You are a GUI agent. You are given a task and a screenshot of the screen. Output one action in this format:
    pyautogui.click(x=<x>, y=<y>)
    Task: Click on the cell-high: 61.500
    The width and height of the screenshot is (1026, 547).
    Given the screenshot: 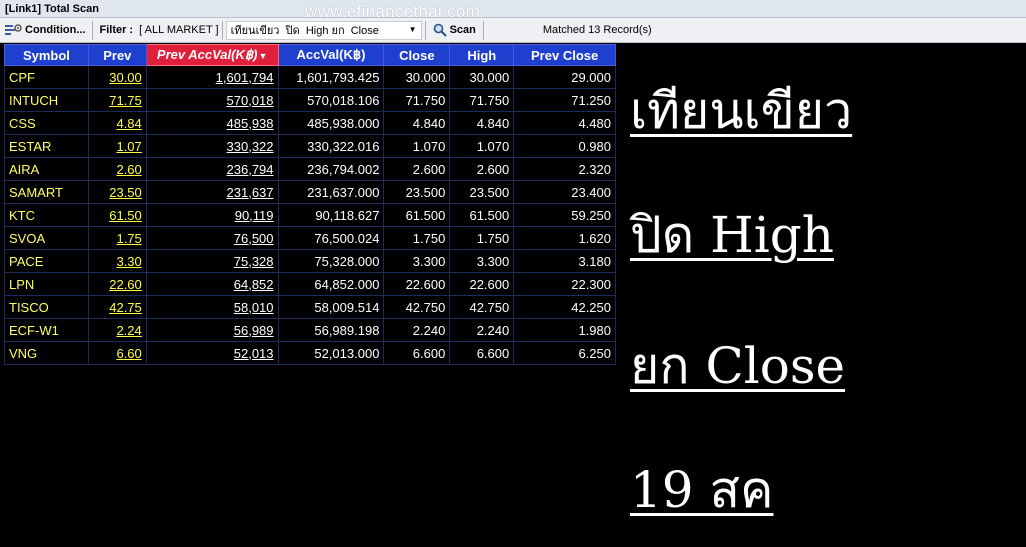 What is the action you would take?
    pyautogui.click(x=482, y=215)
    